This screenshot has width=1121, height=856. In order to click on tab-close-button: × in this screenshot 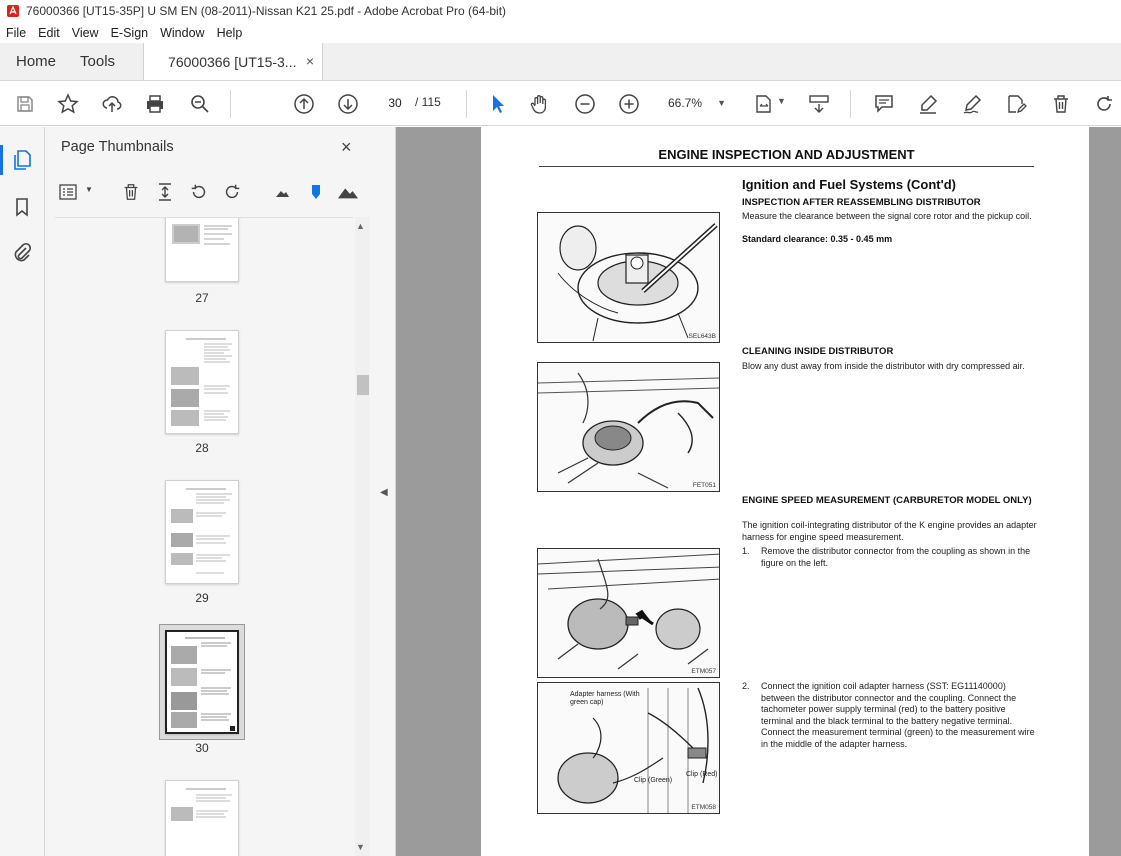, I will do `click(310, 61)`.